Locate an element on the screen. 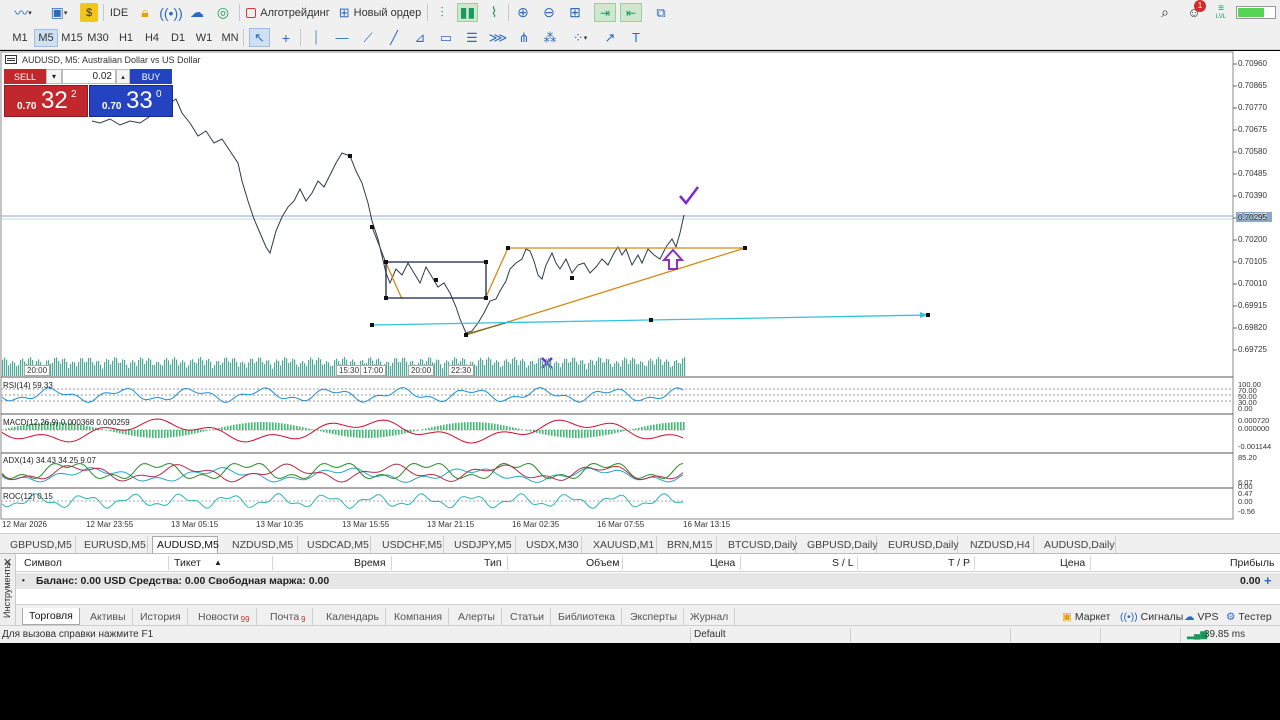 The width and height of the screenshot is (1280, 720). symbol-tab: AUDUSD,M5 is located at coordinates (185, 544).